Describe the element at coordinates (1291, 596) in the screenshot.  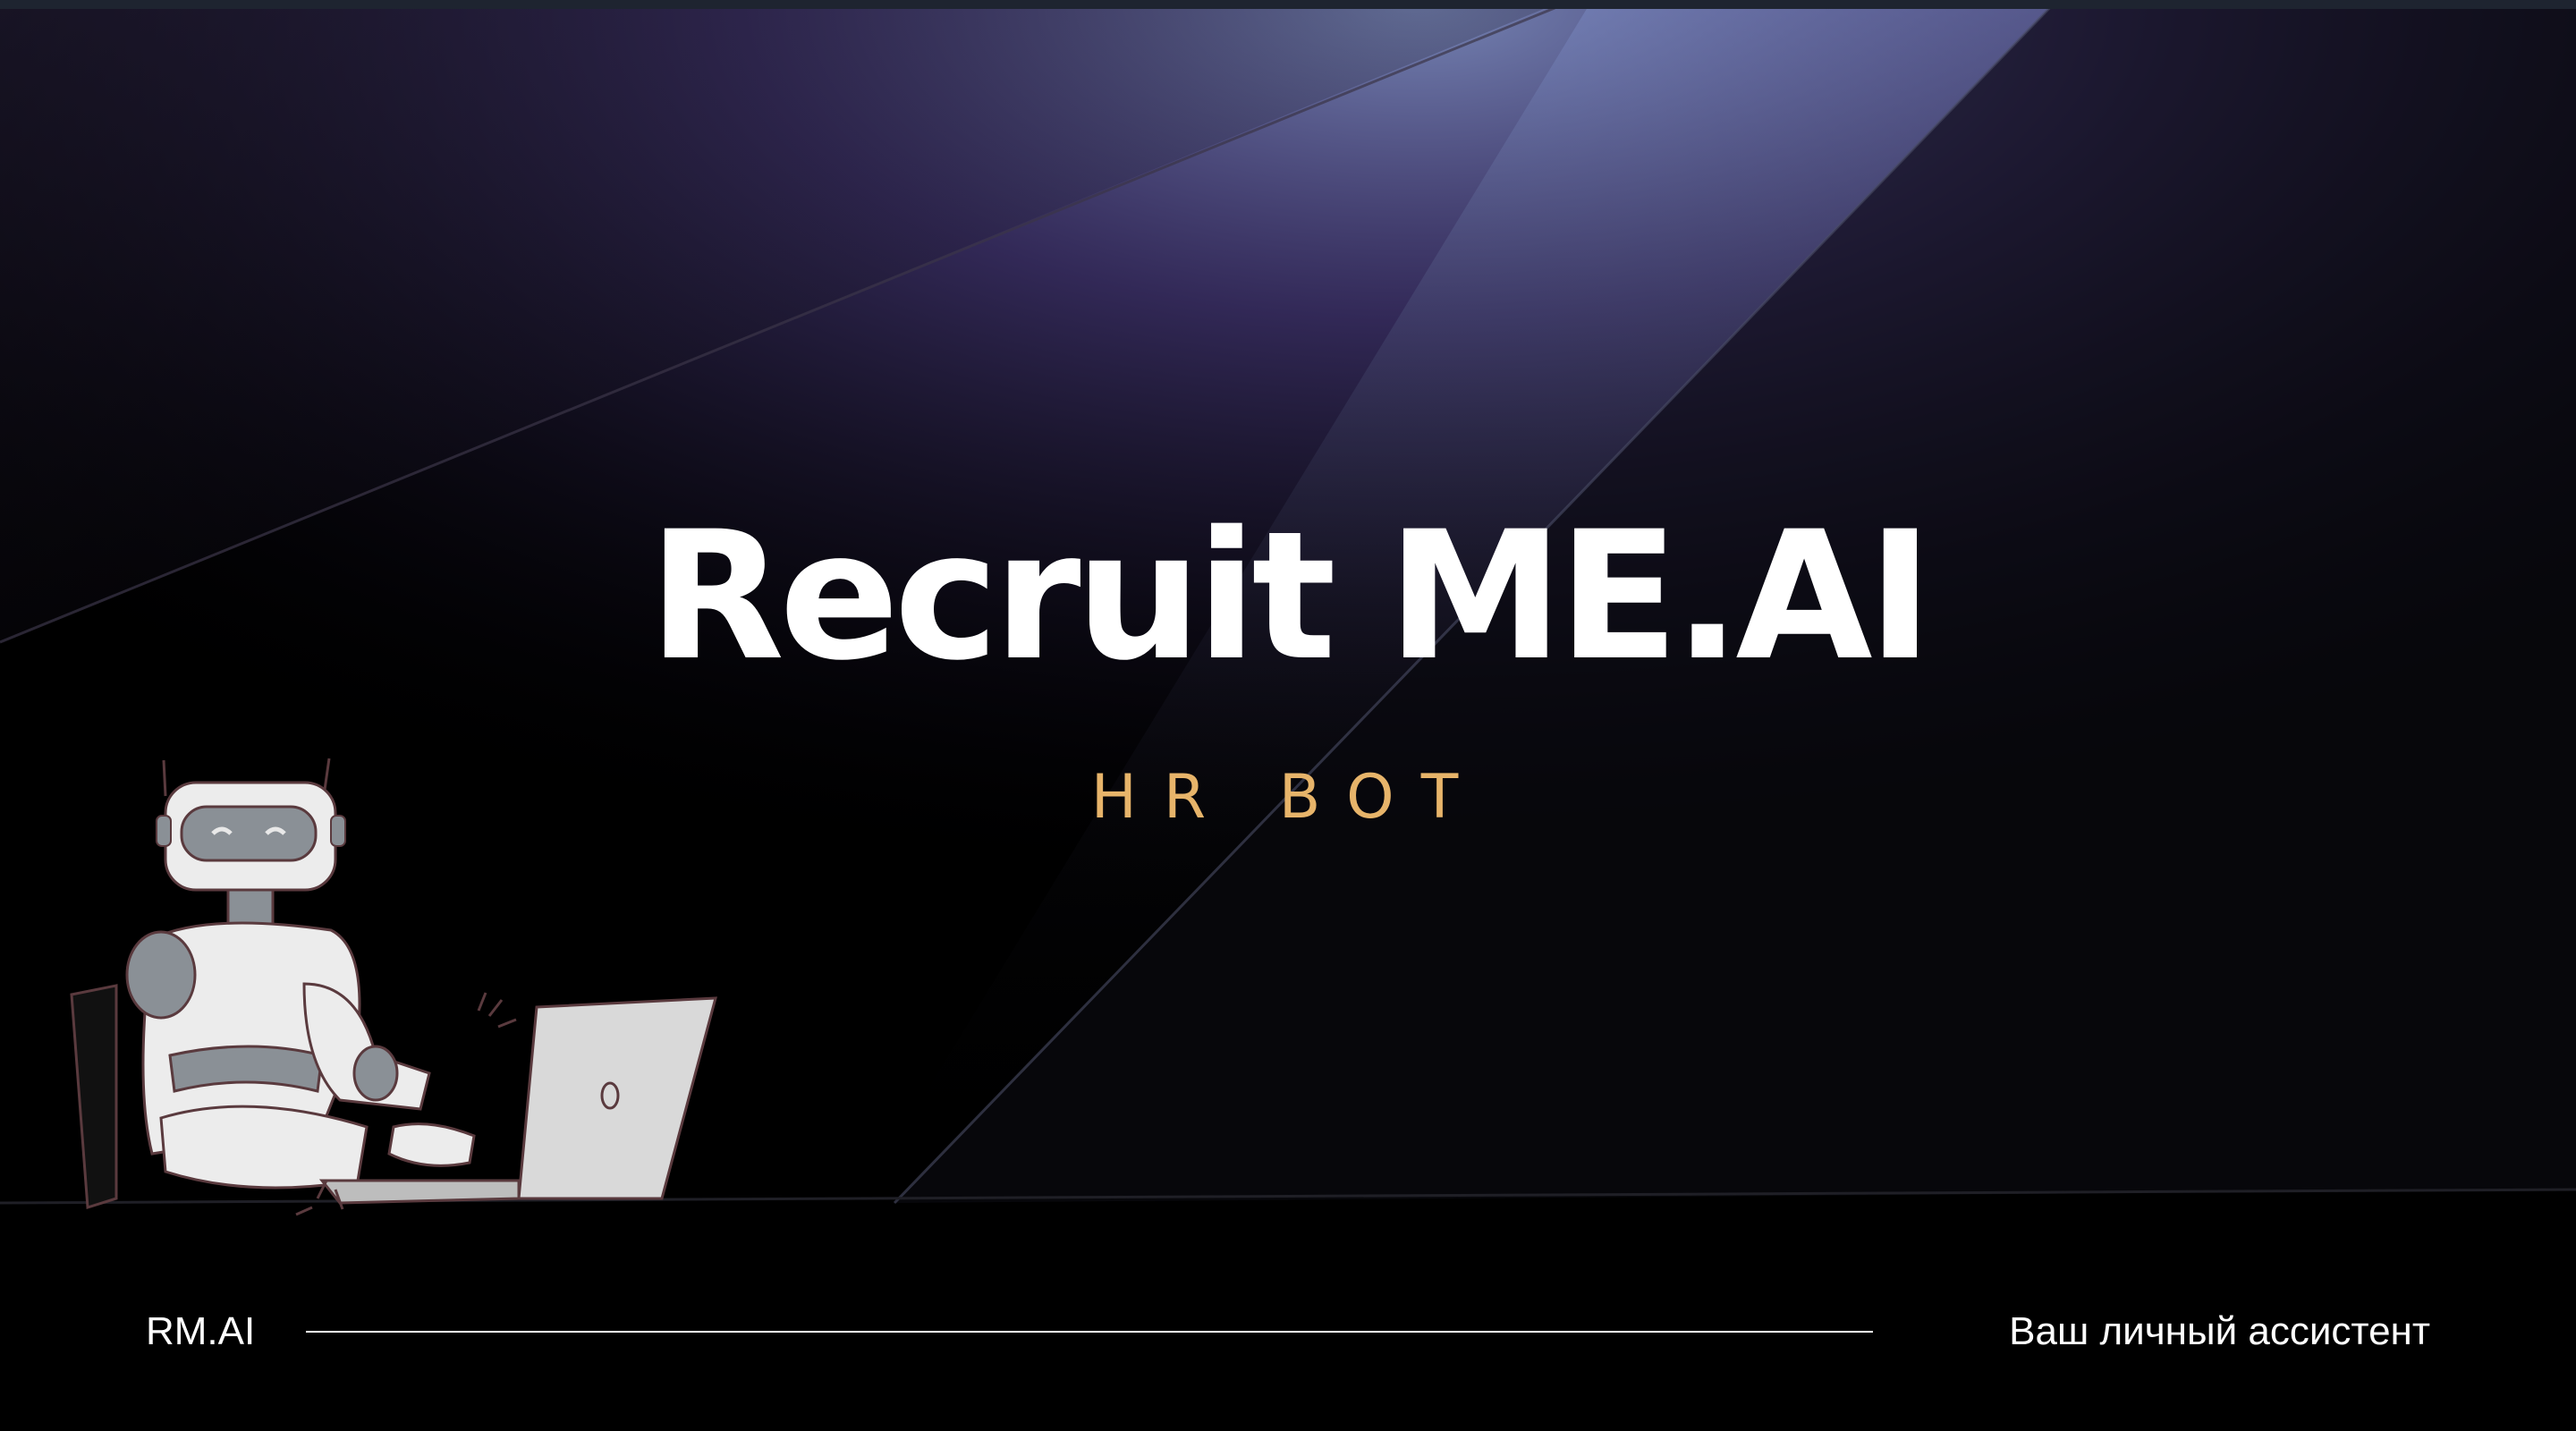
I see `slide-title: Recruit ME.AI` at that location.